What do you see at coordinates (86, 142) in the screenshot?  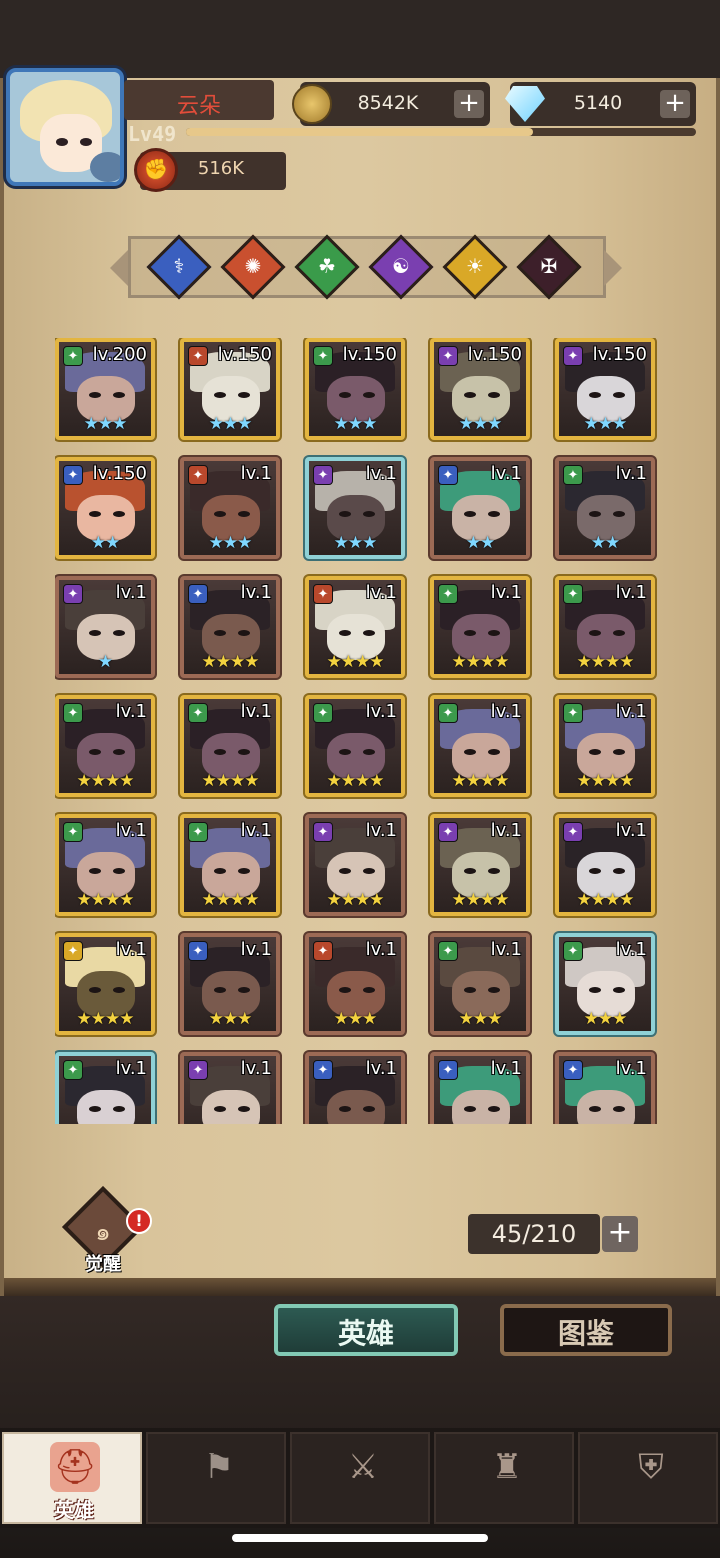 I see `avatar-eye` at bounding box center [86, 142].